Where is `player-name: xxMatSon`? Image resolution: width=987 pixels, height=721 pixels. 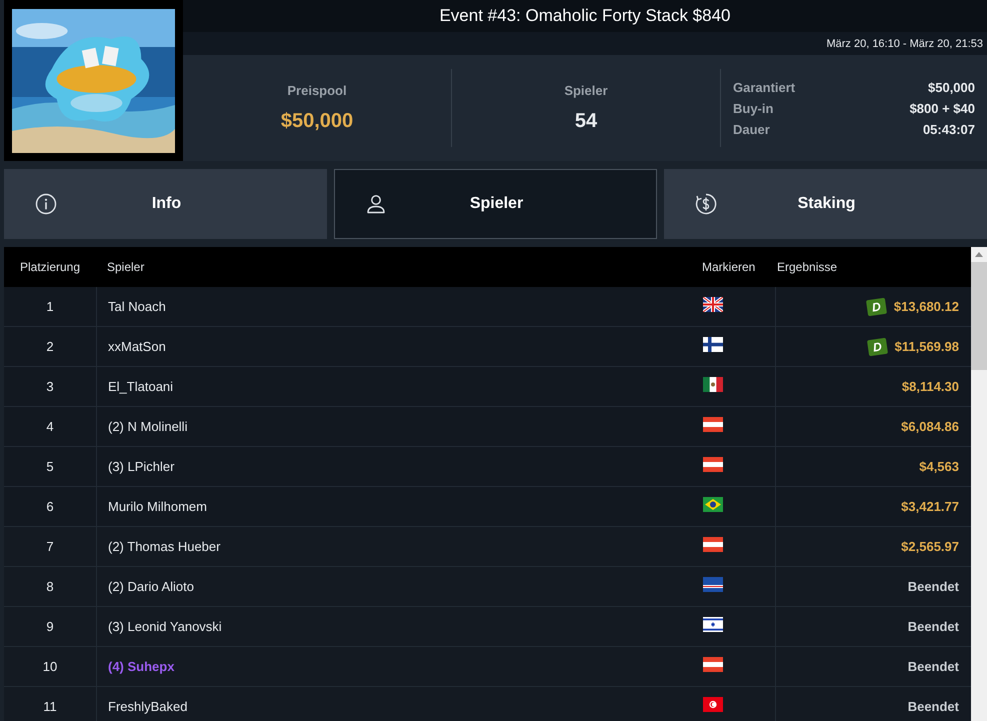 player-name: xxMatSon is located at coordinates (137, 346).